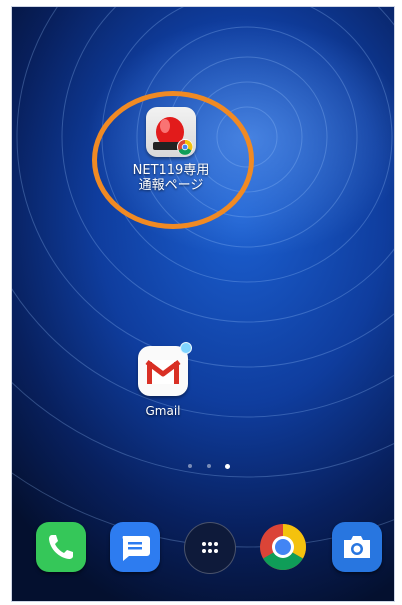  I want to click on app-label-gmail: Gmail, so click(163, 411).